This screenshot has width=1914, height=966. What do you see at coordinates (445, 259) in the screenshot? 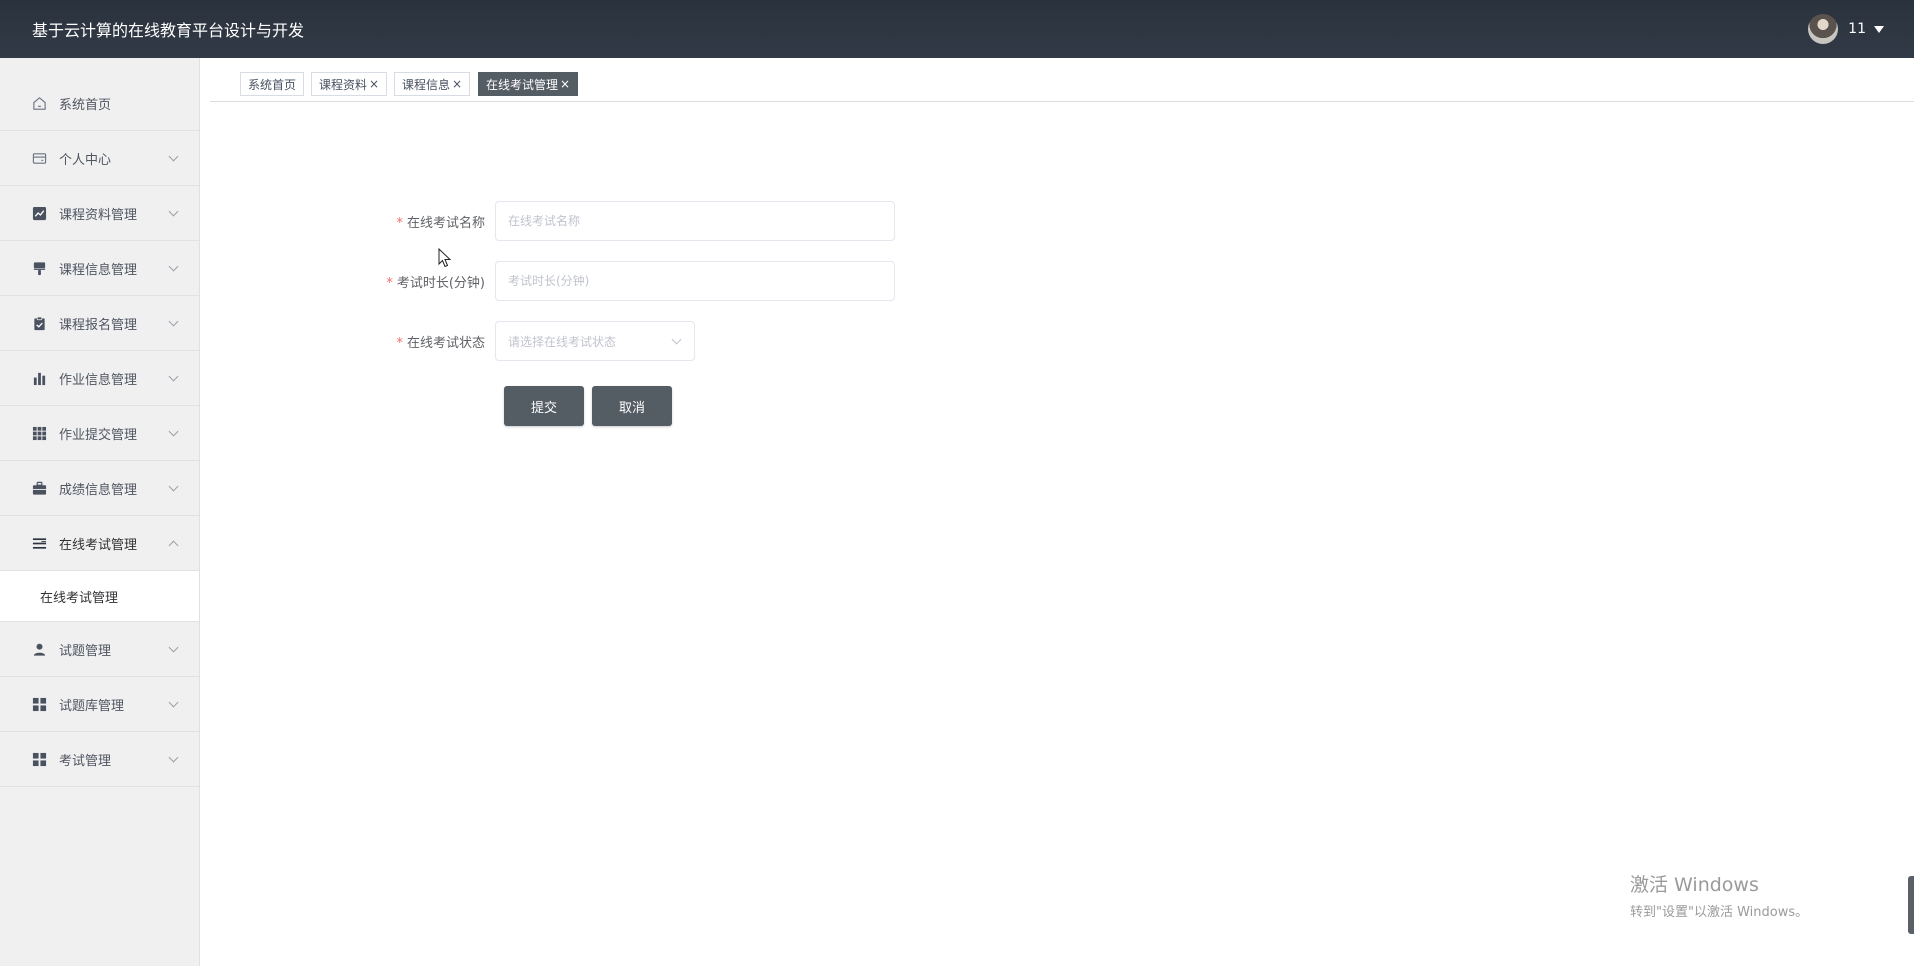
I see `mouse-cursor-icon` at bounding box center [445, 259].